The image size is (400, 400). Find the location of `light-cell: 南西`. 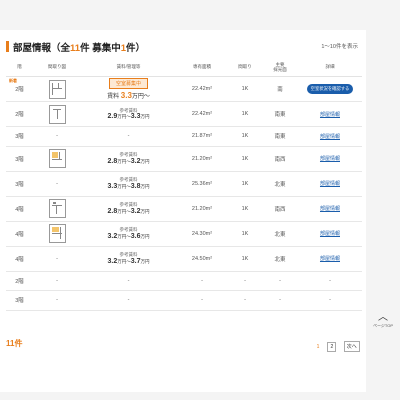

light-cell: 南西 is located at coordinates (280, 209).